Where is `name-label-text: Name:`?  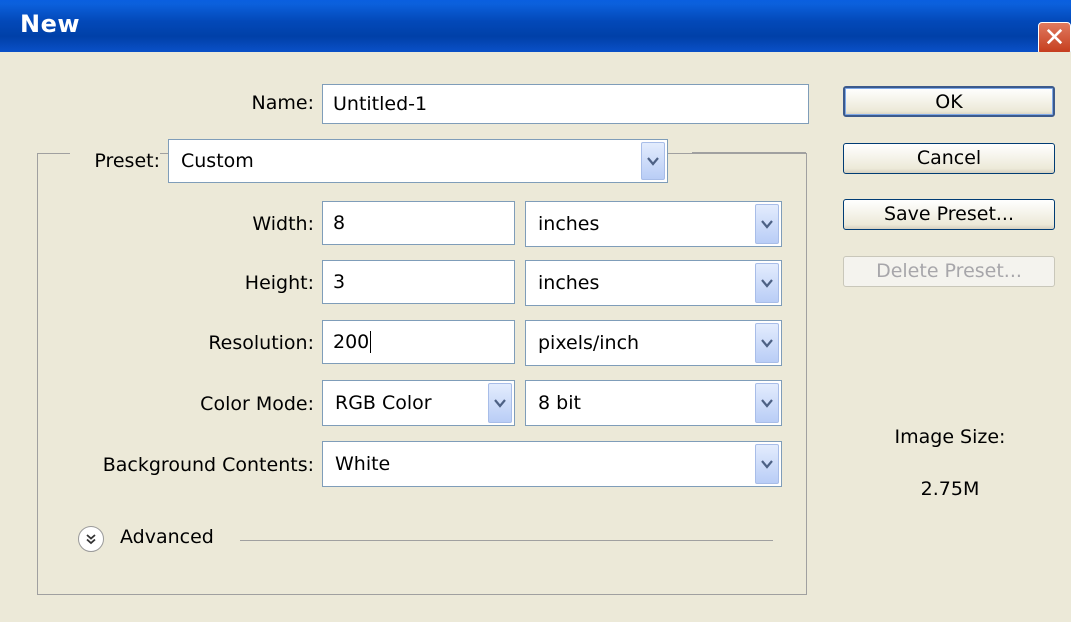 name-label-text: Name: is located at coordinates (282, 103).